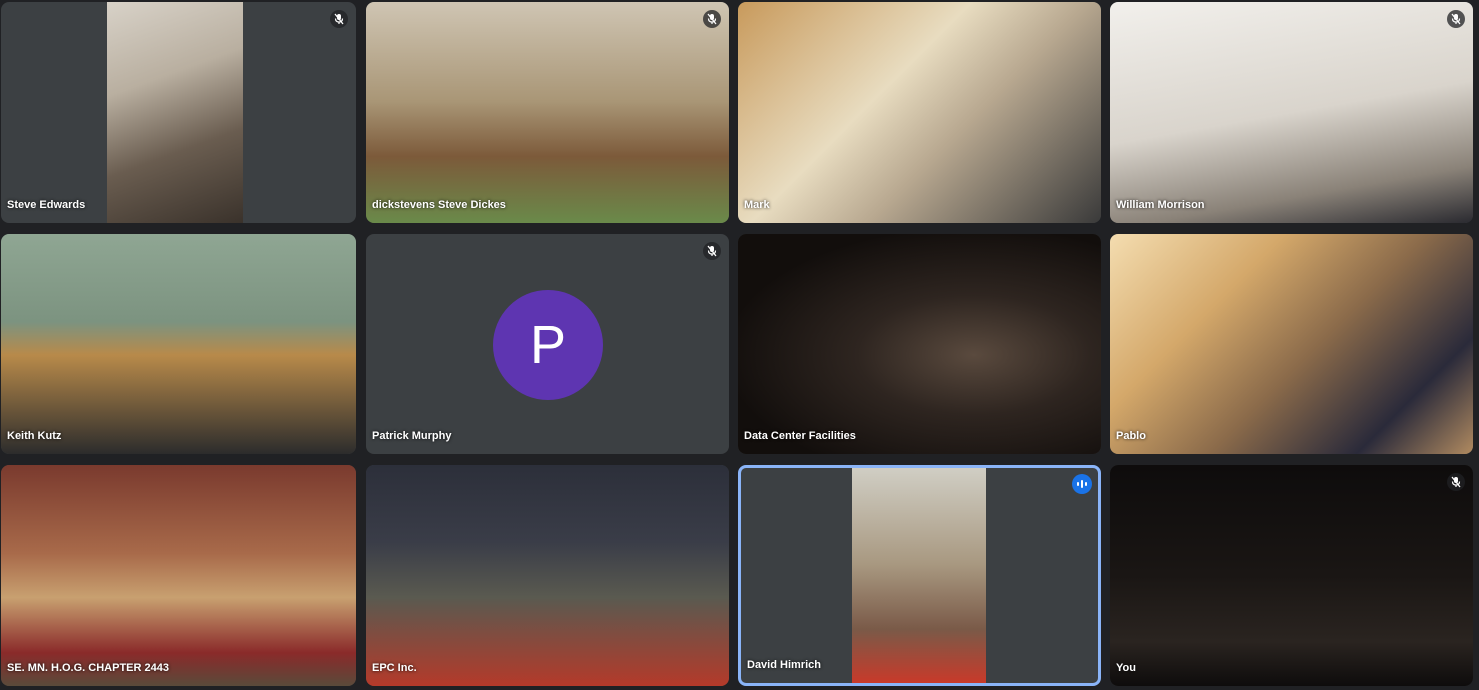  What do you see at coordinates (412, 436) in the screenshot?
I see `participant-name: Patrick Murphy` at bounding box center [412, 436].